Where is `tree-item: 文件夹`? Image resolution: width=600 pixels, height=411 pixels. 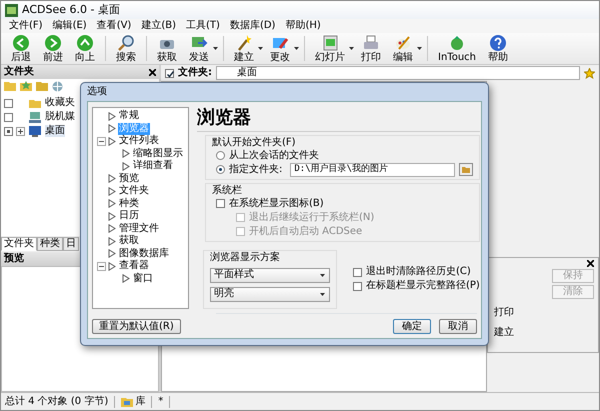 tree-item: 文件夹 is located at coordinates (134, 191).